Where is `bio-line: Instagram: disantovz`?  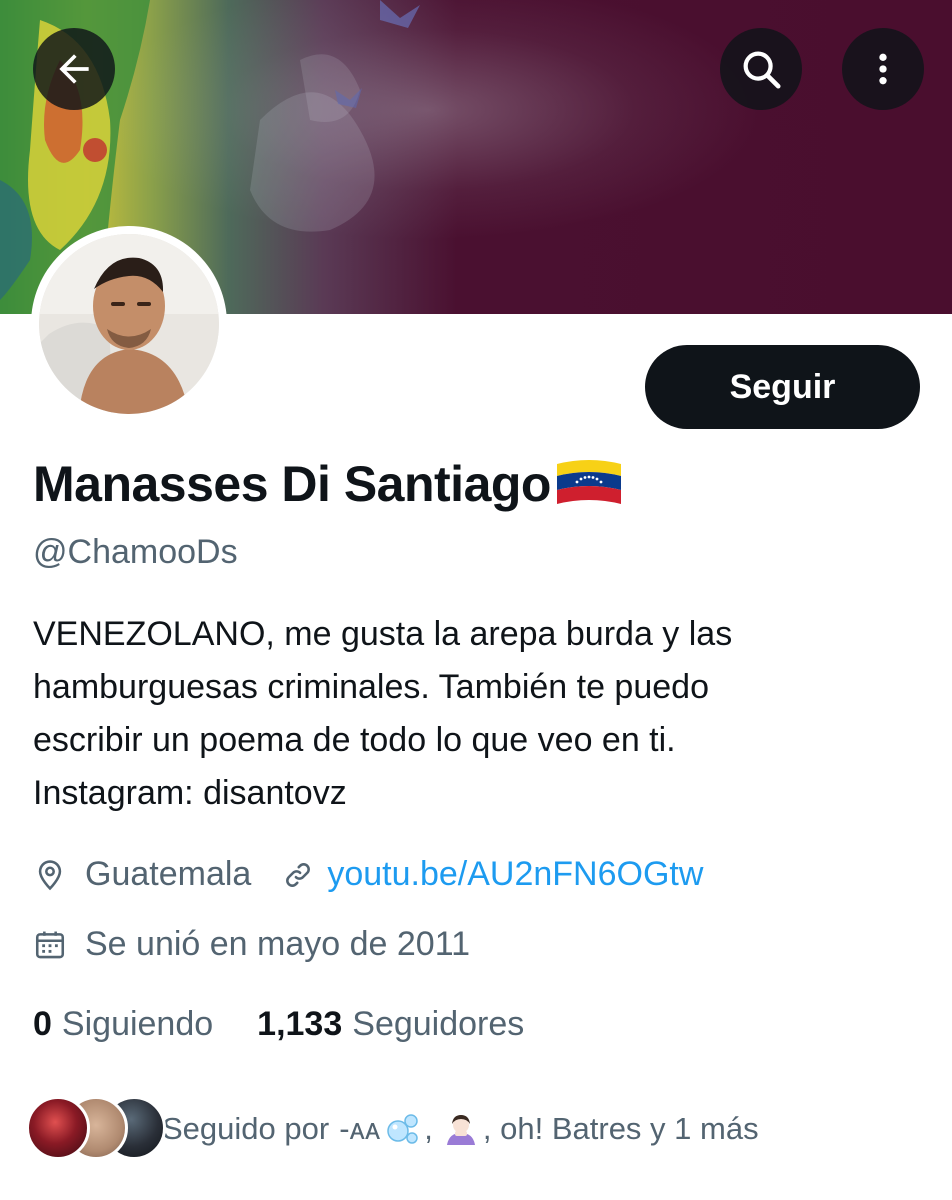 bio-line: Instagram: disantovz is located at coordinates (190, 793).